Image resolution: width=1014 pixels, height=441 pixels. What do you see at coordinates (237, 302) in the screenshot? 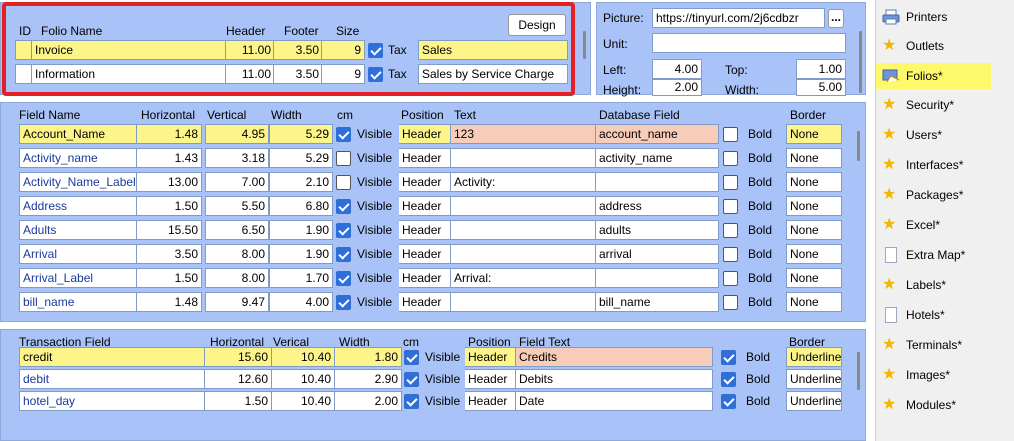
I see `vertical-cell: 9.47` at bounding box center [237, 302].